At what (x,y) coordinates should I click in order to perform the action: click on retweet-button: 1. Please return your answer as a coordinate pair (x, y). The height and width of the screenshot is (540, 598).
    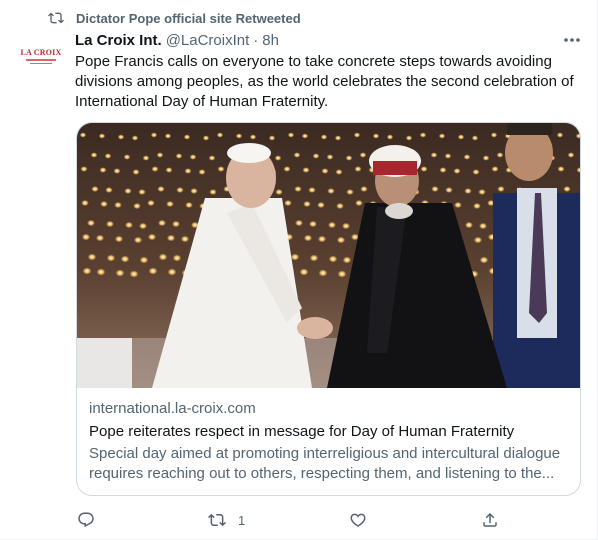
    Looking at the image, I should click on (226, 520).